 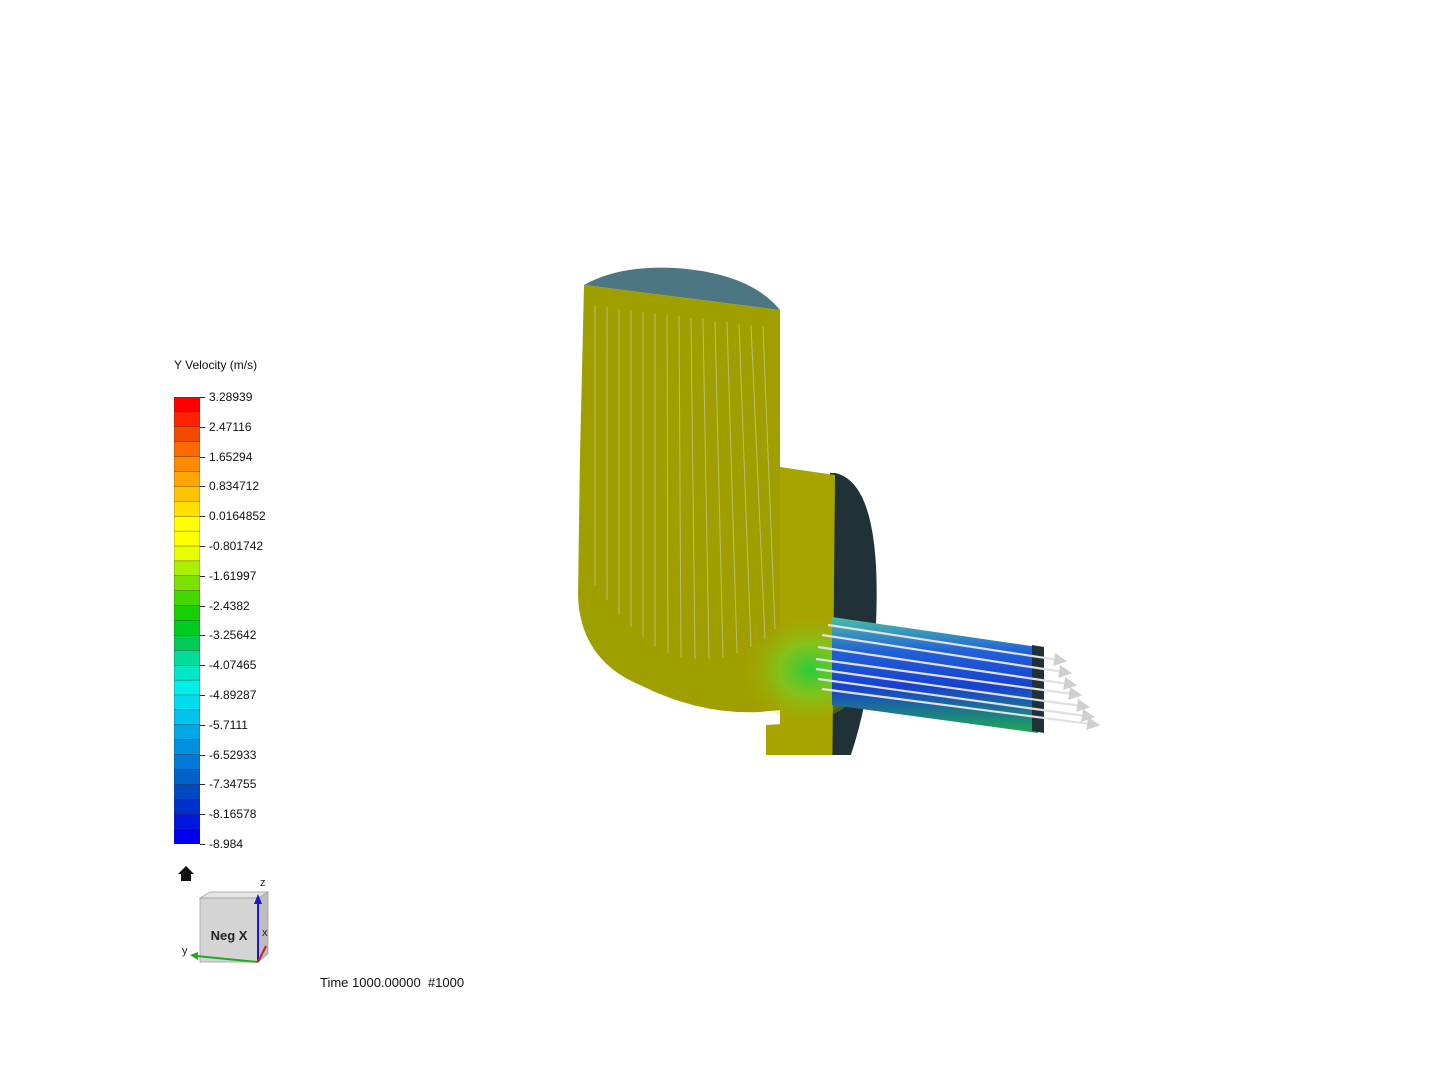 I want to click on colorbar, so click(x=187, y=620).